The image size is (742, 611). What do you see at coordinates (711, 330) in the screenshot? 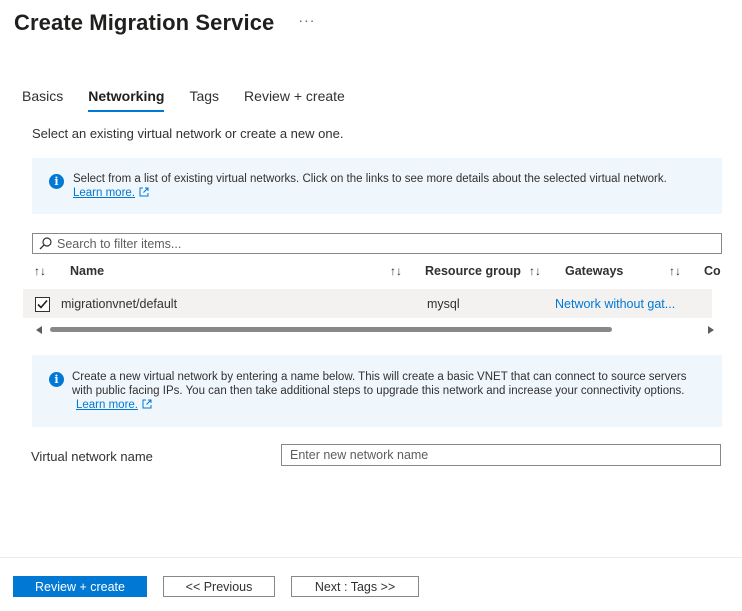
I see `scroll-right-arrow-icon` at bounding box center [711, 330].